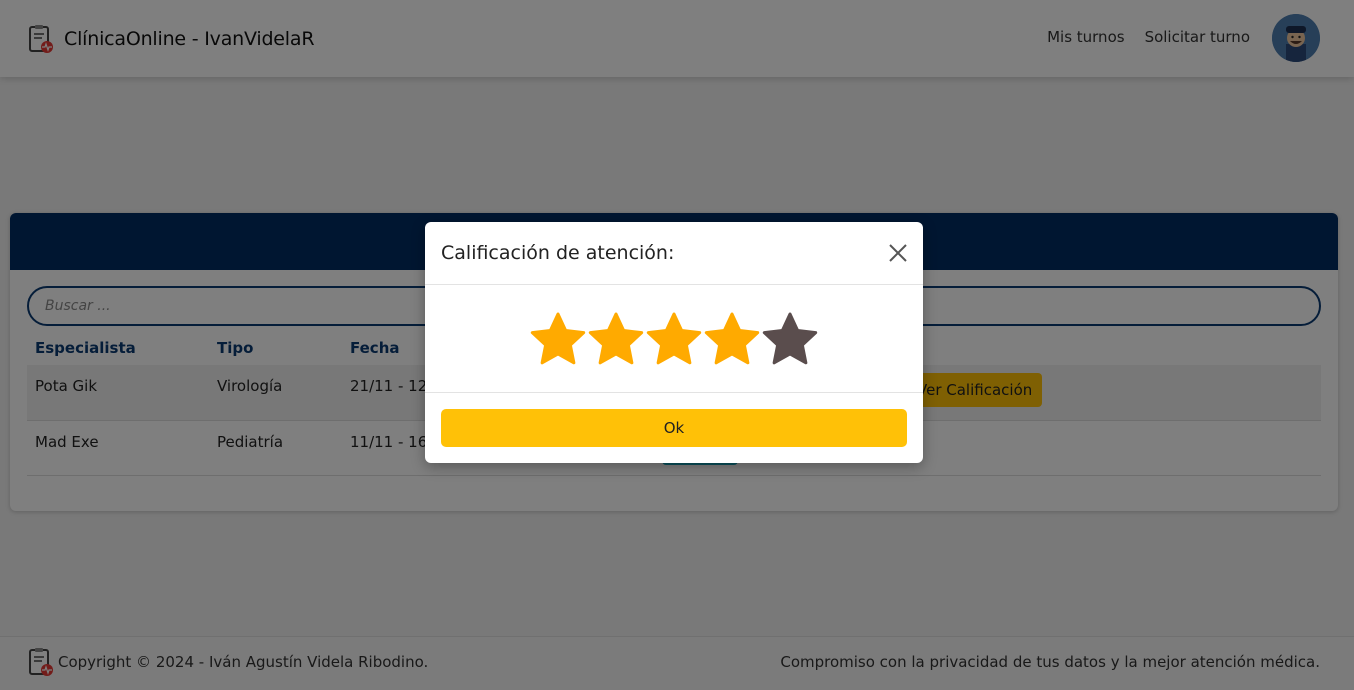  I want to click on star-rating, so click(674, 339).